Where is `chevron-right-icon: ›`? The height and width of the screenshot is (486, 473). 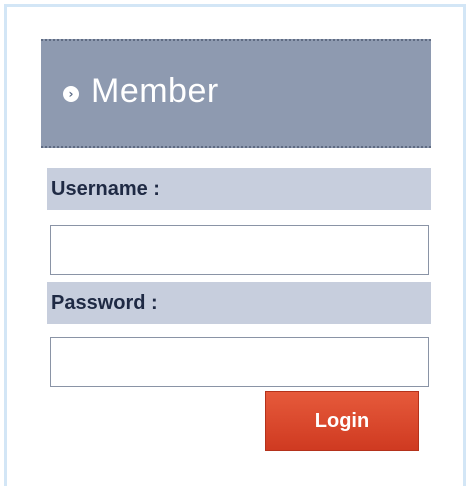
chevron-right-icon: › is located at coordinates (71, 93).